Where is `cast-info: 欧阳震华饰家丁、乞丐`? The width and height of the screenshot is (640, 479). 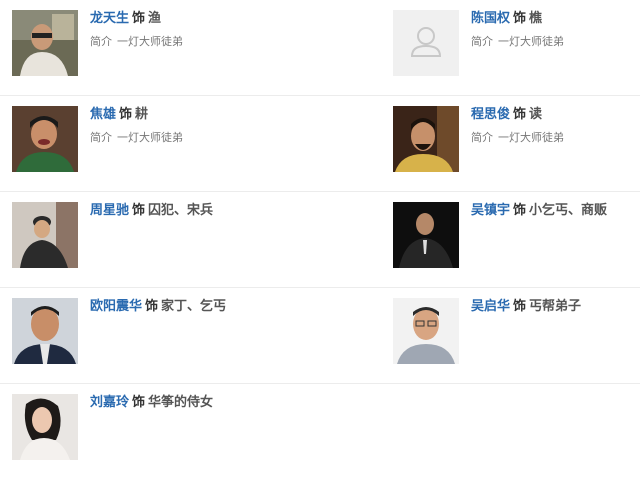
cast-info: 欧阳震华饰家丁、乞丐 is located at coordinates (200, 307).